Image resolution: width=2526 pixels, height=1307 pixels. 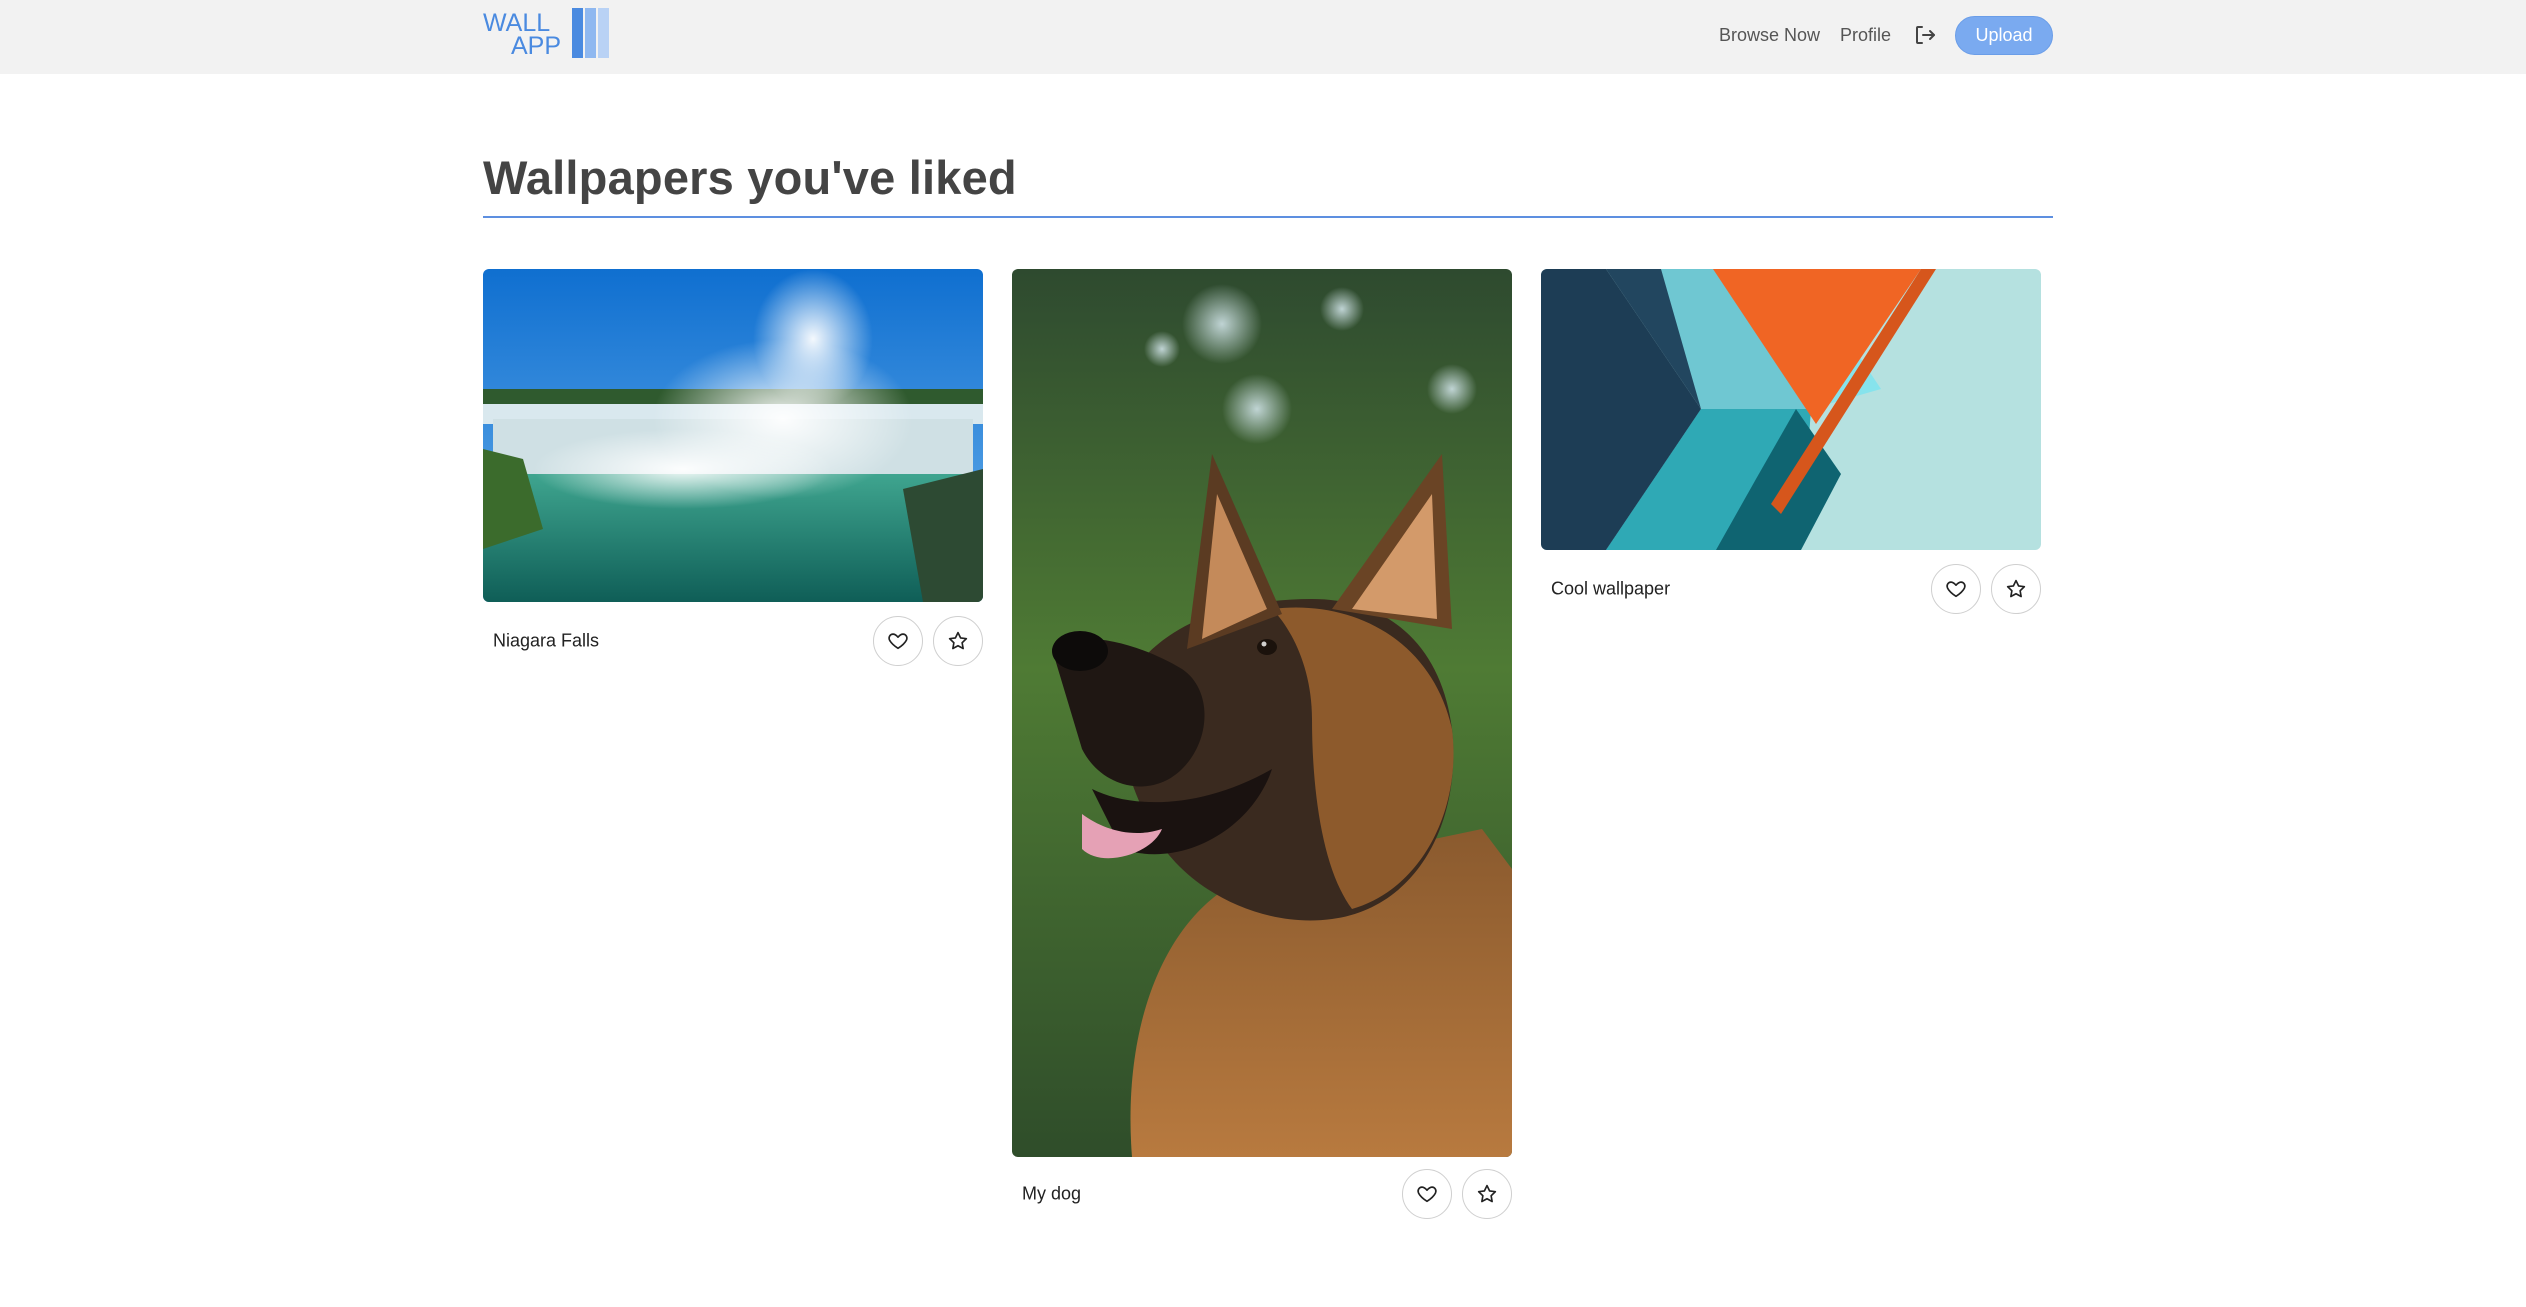 I want to click on page-title: Wallpapers you've liked, so click(x=750, y=177).